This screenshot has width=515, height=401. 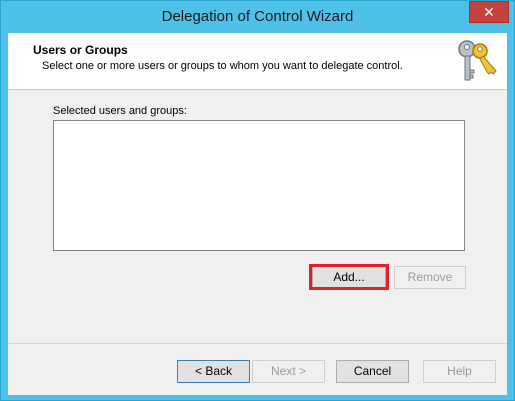 I want to click on cancel-button: Cancel, so click(x=372, y=371).